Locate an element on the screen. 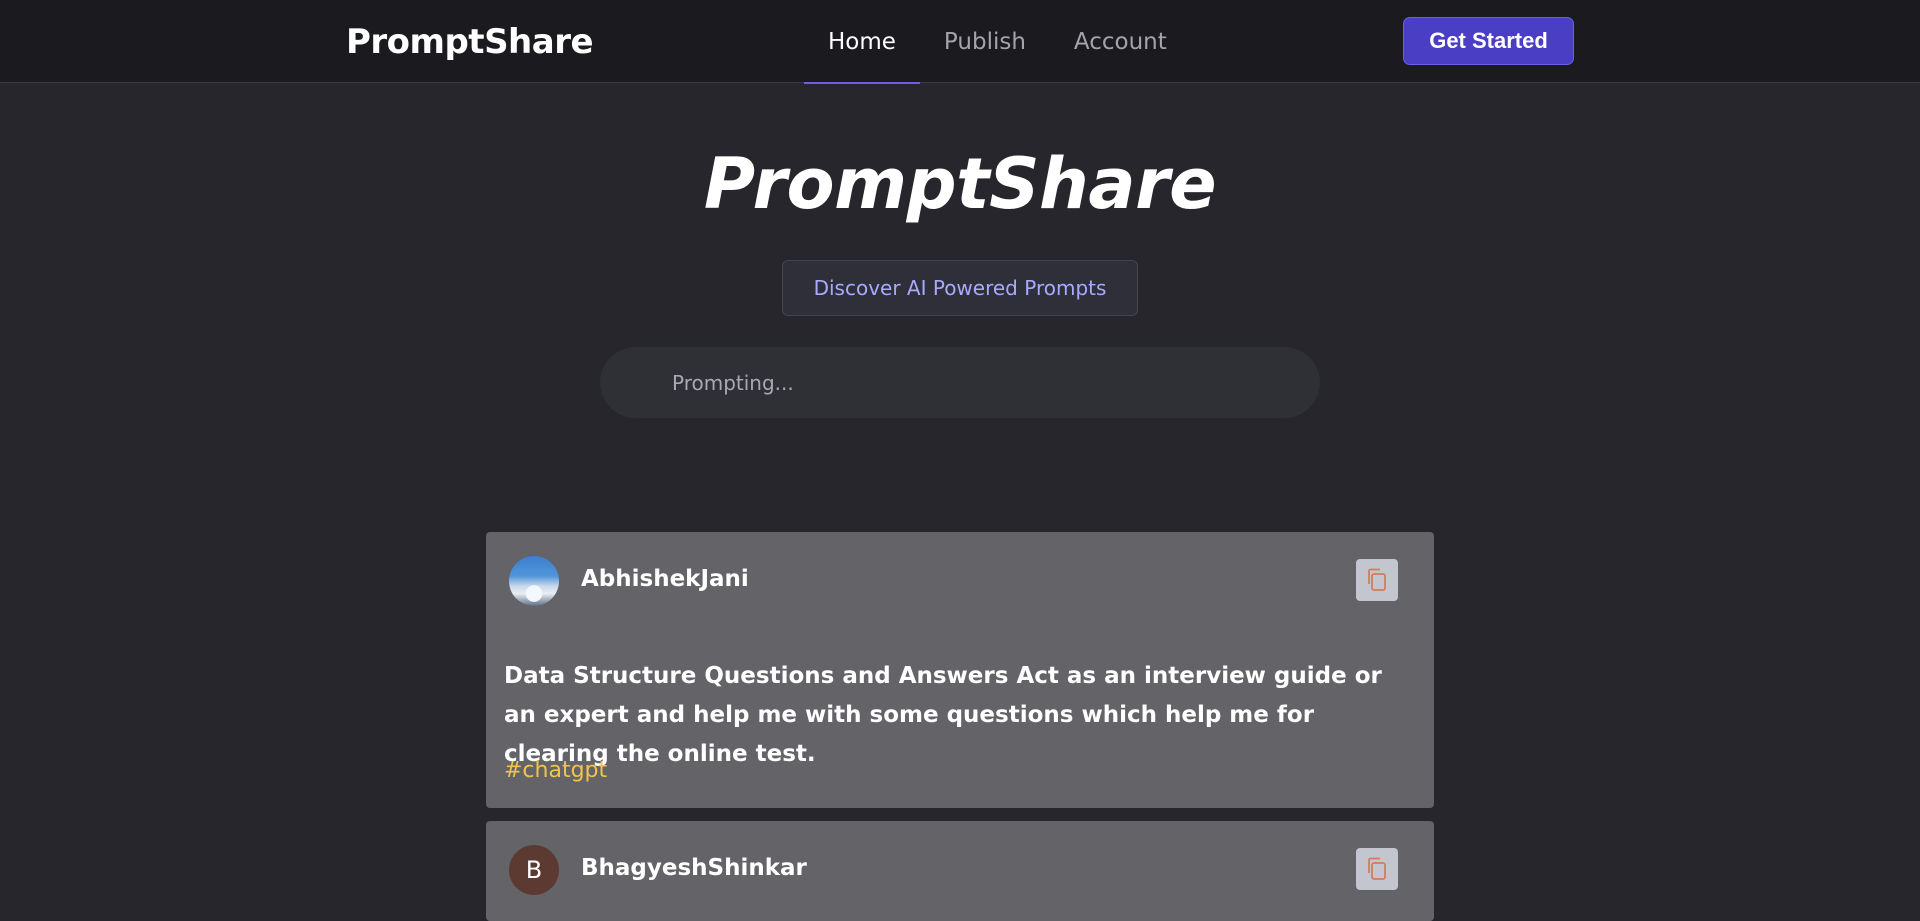 The image size is (1920, 921). post-username: BhagyeshShinkar is located at coordinates (694, 868).